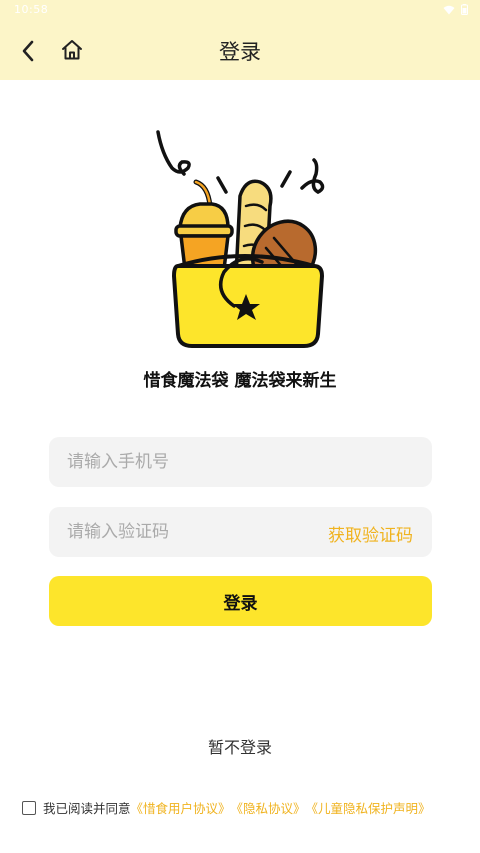 This screenshot has height=853, width=480. I want to click on agreement-row: 我已阅读并同意 《惜食用户协议》 《隐私协议》 《儿童隐私保护声明》, so click(247, 807).